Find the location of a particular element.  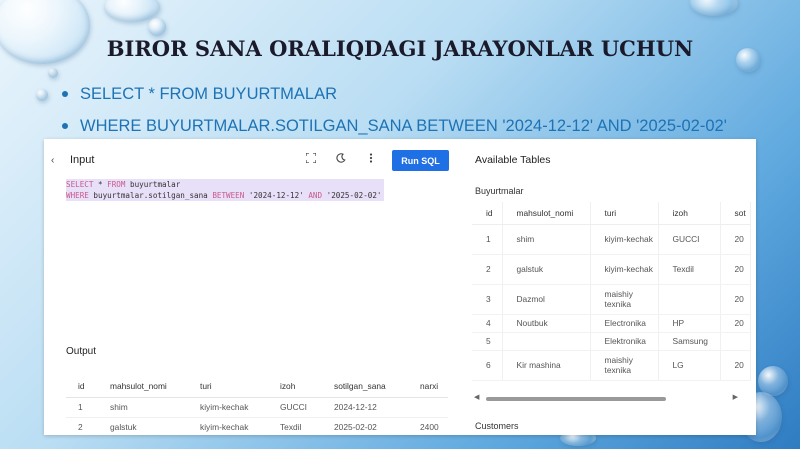

preview-column-header: izoh is located at coordinates (689, 213).